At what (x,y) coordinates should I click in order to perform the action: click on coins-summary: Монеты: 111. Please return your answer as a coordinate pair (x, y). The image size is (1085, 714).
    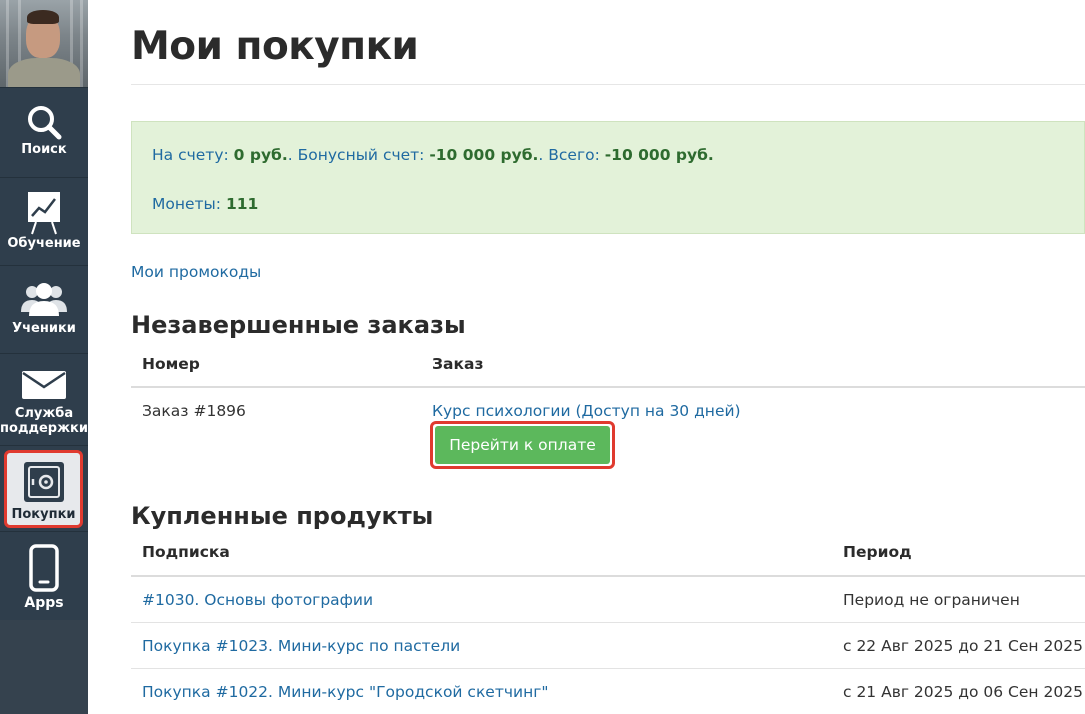
    Looking at the image, I should click on (205, 204).